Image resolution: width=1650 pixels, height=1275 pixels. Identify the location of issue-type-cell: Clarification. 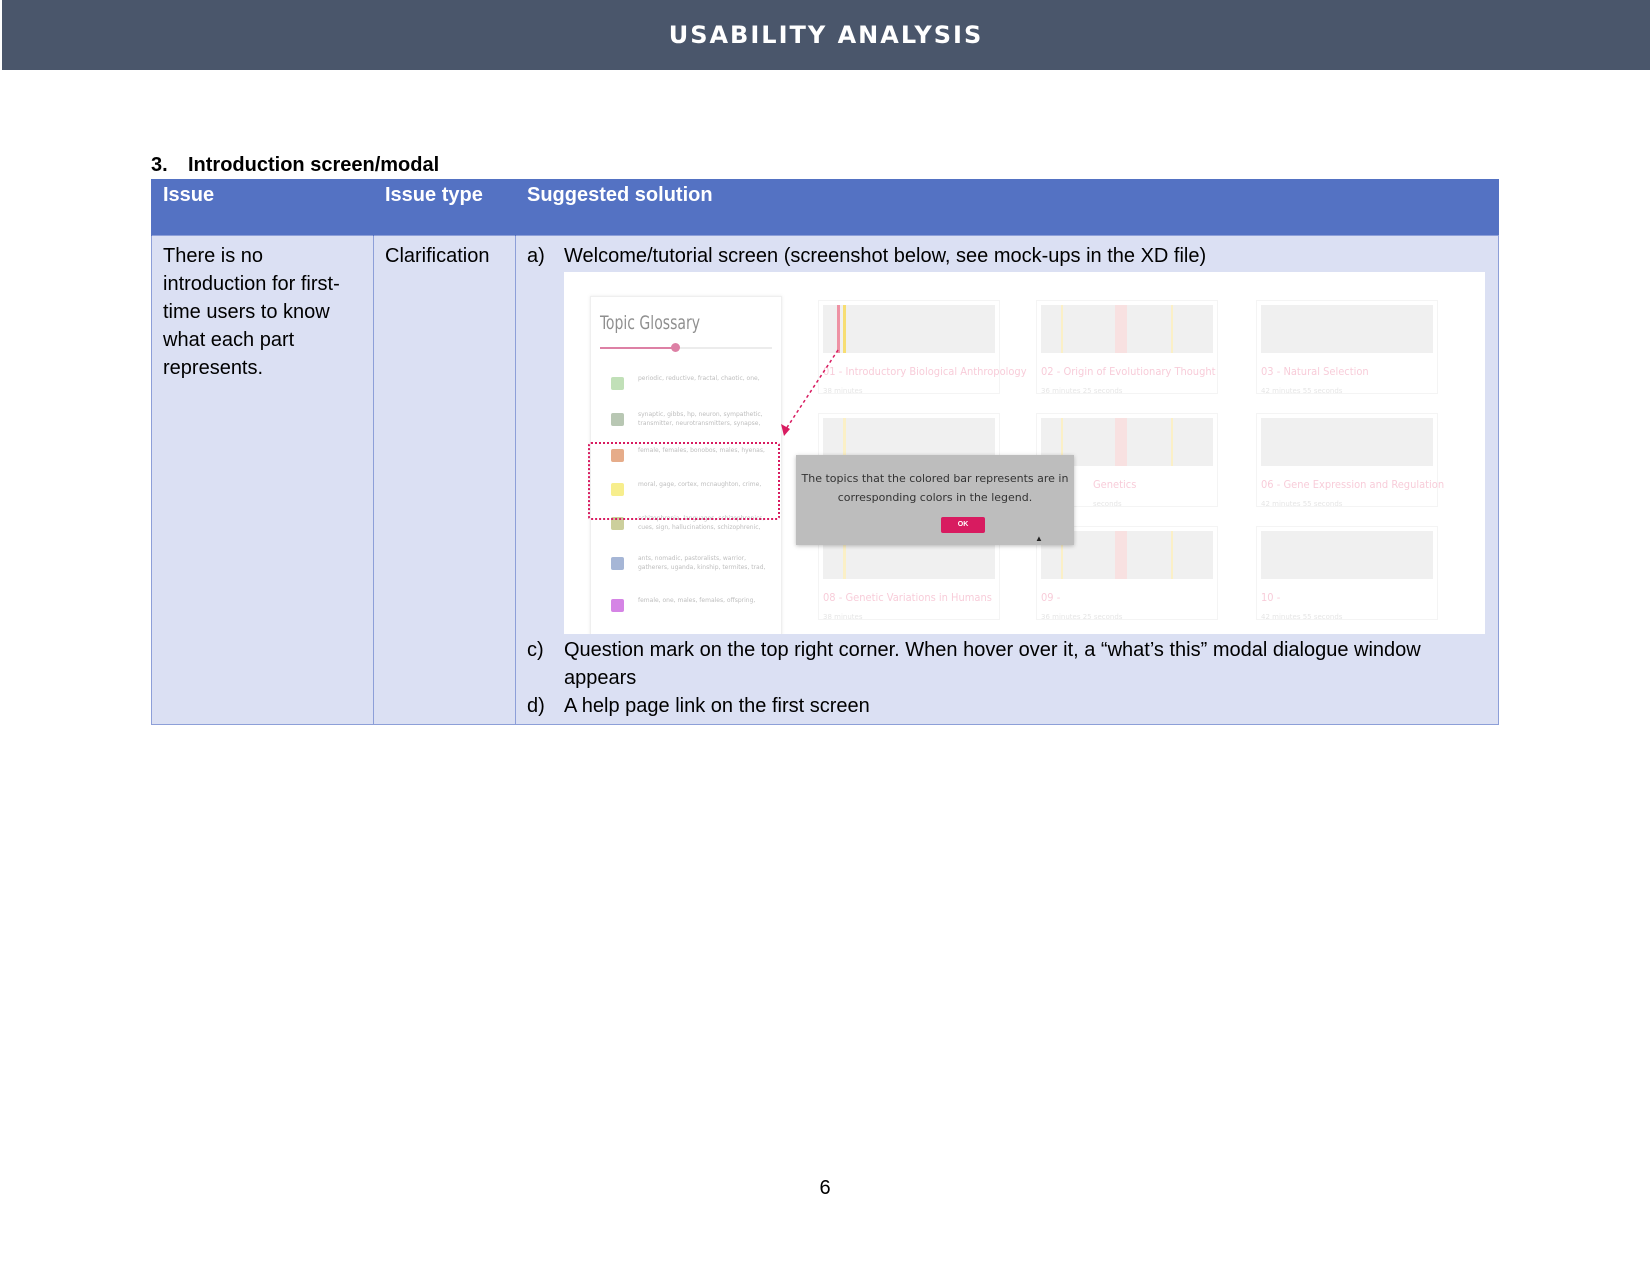
(444, 480).